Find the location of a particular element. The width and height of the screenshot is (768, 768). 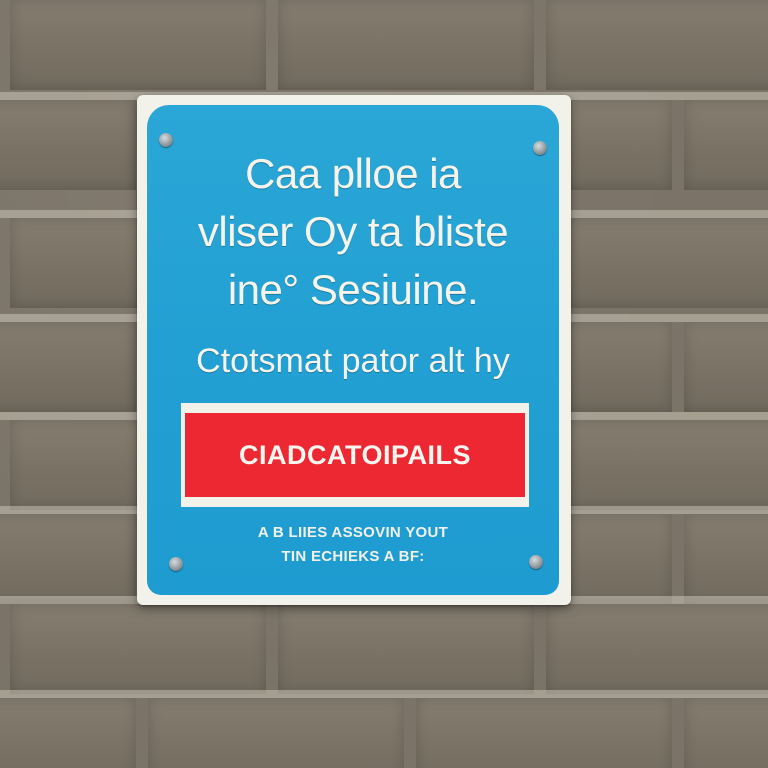

sign-subheading: Ctotsmat pator alt hy is located at coordinates (353, 361).